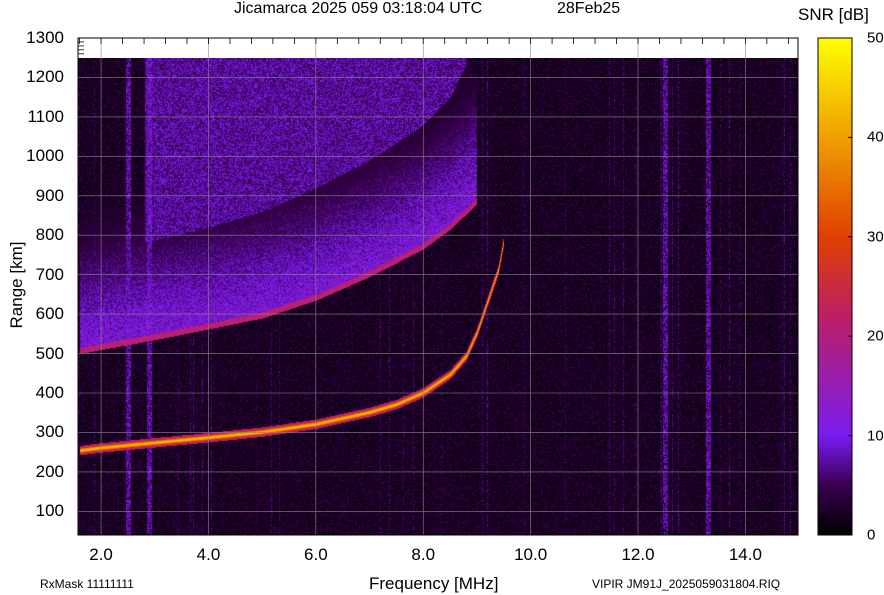 The height and width of the screenshot is (595, 884). Describe the element at coordinates (638, 554) in the screenshot. I see `x-tick-label: 12.0` at that location.